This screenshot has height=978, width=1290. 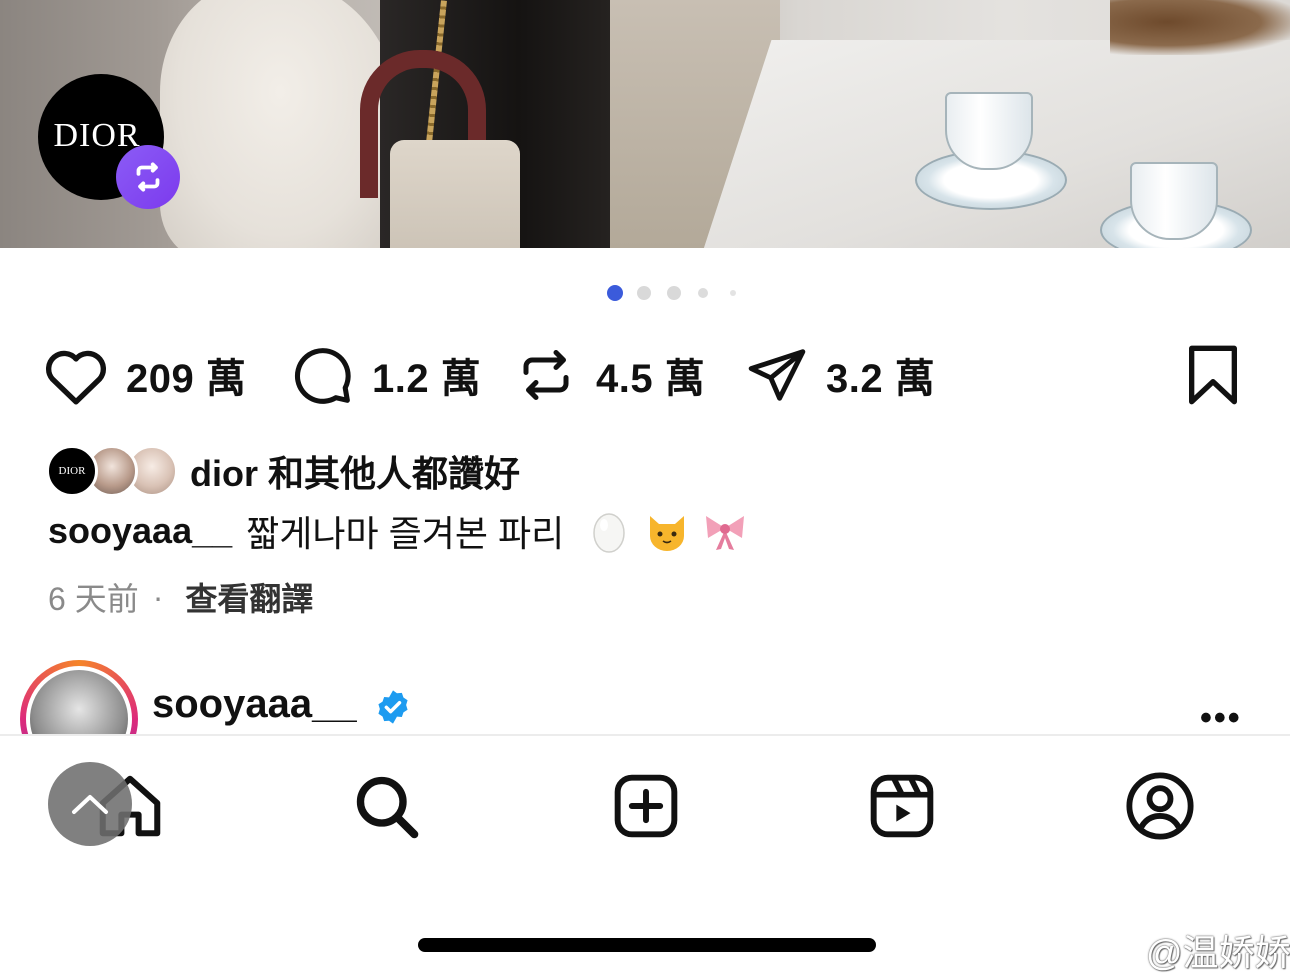 I want to click on weibo-logo-icon, so click(x=1124, y=951).